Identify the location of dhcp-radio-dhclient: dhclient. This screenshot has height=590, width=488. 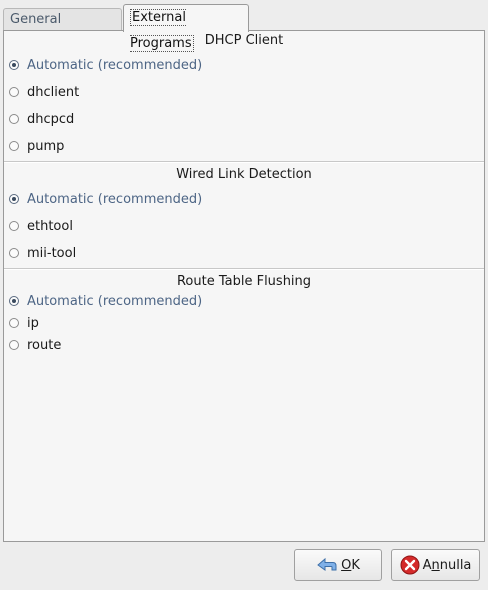
(44, 92).